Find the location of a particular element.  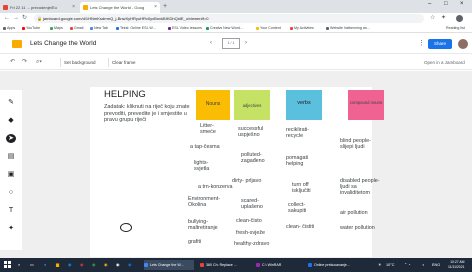

open-in-jamboard-link: Open in a Jamboard is located at coordinates (444, 62).